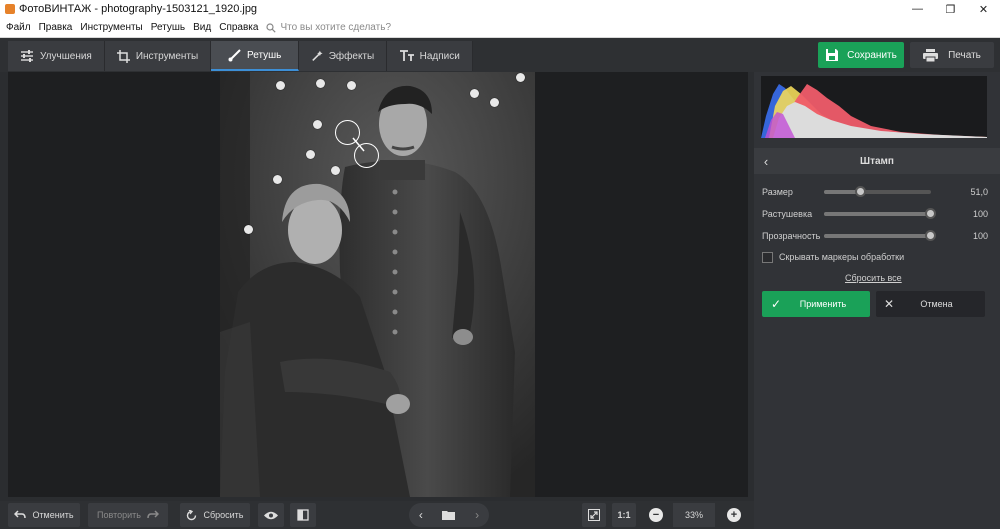 Image resolution: width=1000 pixels, height=529 pixels. Describe the element at coordinates (872, 55) in the screenshot. I see `save-label: Сохранить` at that location.